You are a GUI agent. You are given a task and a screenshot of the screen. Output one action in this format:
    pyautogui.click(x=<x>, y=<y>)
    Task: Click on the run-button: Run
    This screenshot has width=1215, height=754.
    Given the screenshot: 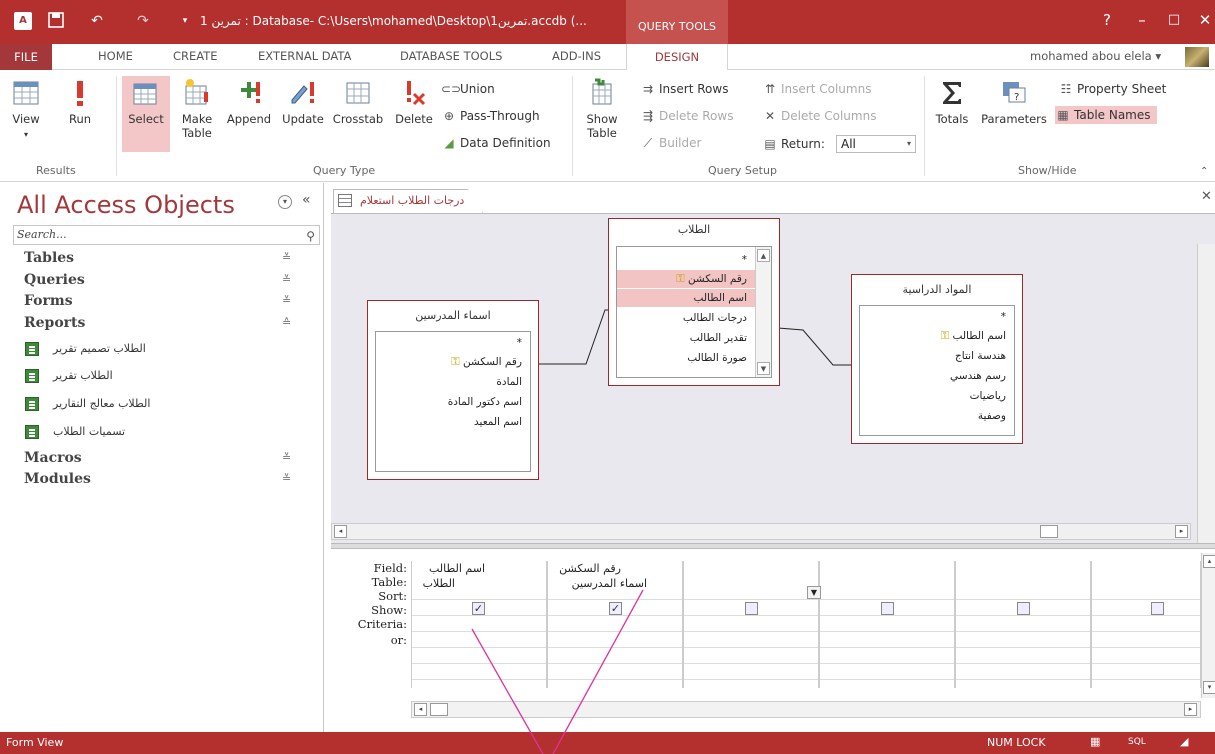 What is the action you would take?
    pyautogui.click(x=80, y=102)
    